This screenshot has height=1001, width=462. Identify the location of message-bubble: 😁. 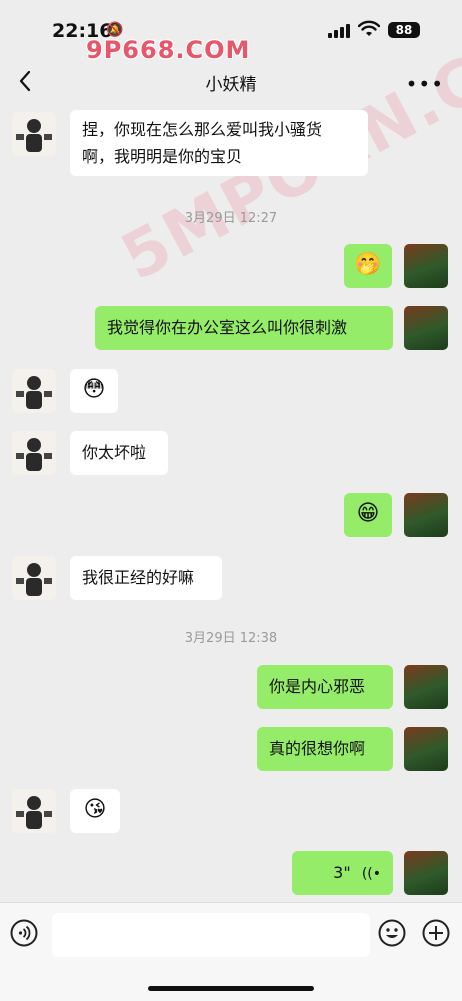
(368, 515).